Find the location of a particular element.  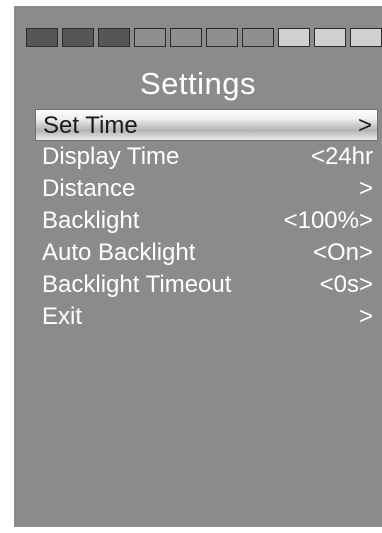

menu-item-exit: Exit > is located at coordinates (206, 317).